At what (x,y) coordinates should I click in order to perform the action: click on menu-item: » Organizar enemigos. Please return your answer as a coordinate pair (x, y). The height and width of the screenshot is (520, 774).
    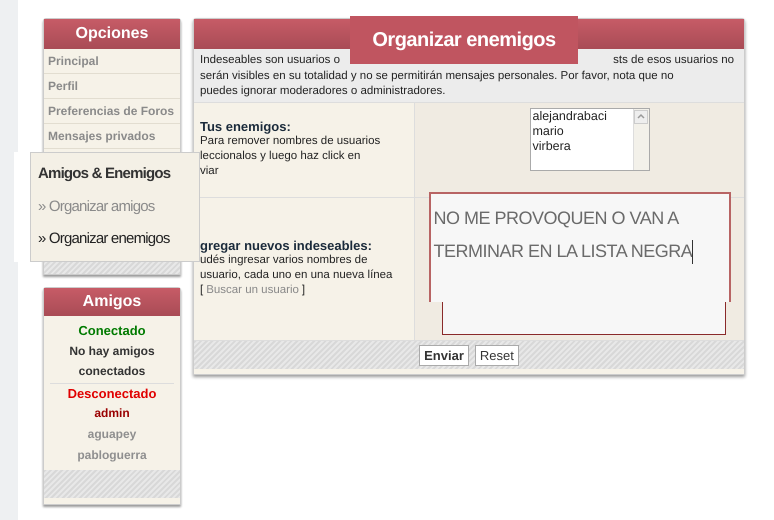
    Looking at the image, I should click on (118, 239).